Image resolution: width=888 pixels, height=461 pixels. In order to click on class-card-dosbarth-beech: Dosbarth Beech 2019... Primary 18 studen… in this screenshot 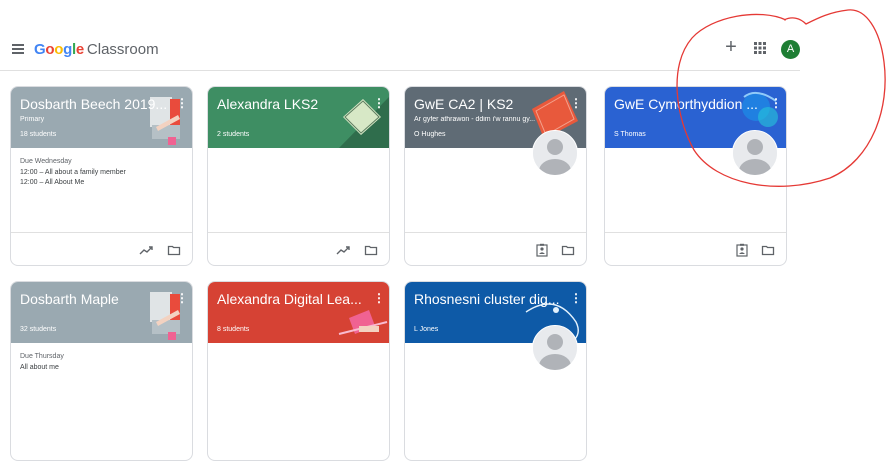, I will do `click(101, 176)`.